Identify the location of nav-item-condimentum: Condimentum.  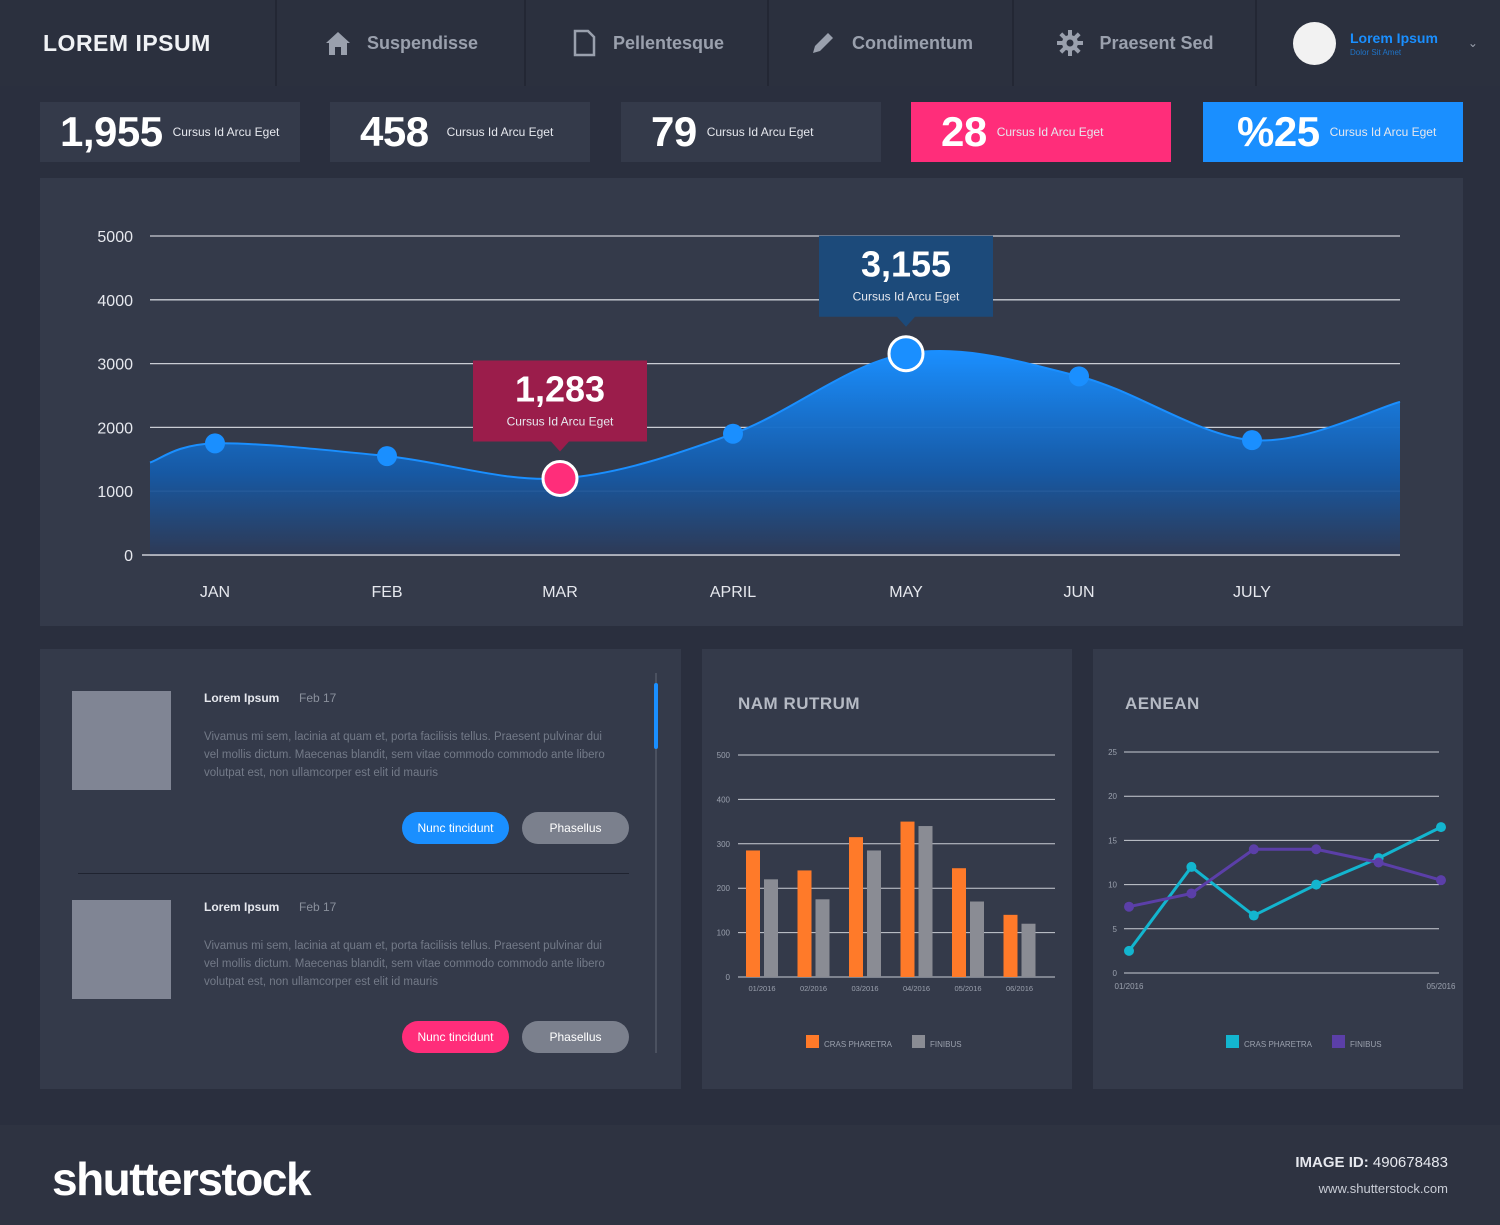
(891, 43).